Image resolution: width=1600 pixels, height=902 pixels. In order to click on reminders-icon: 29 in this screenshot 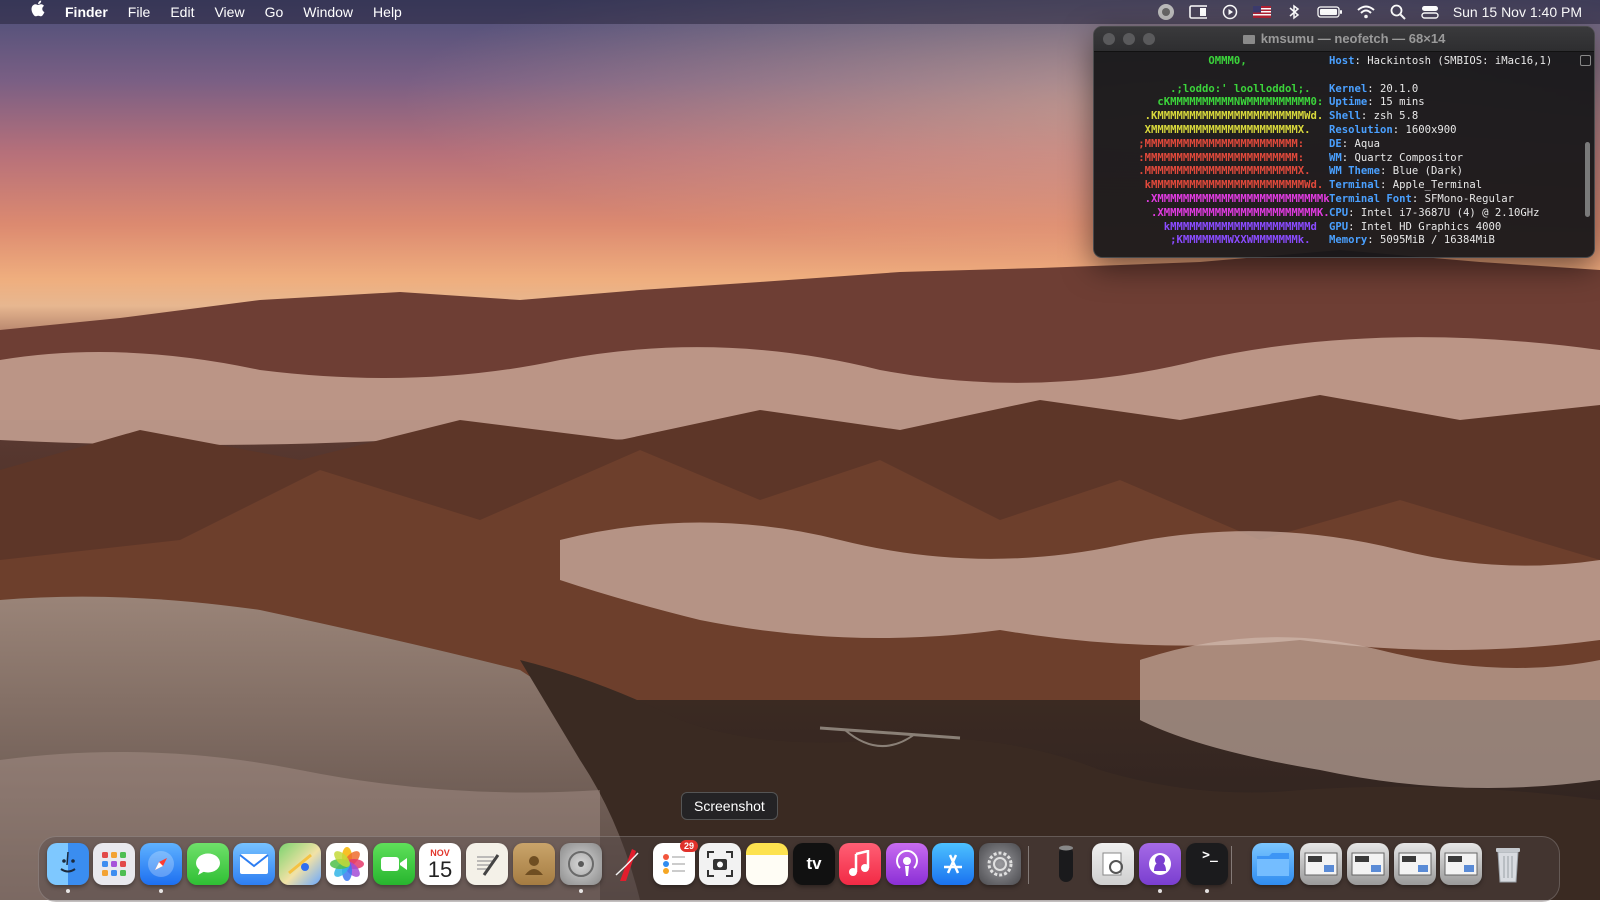, I will do `click(675, 862)`.